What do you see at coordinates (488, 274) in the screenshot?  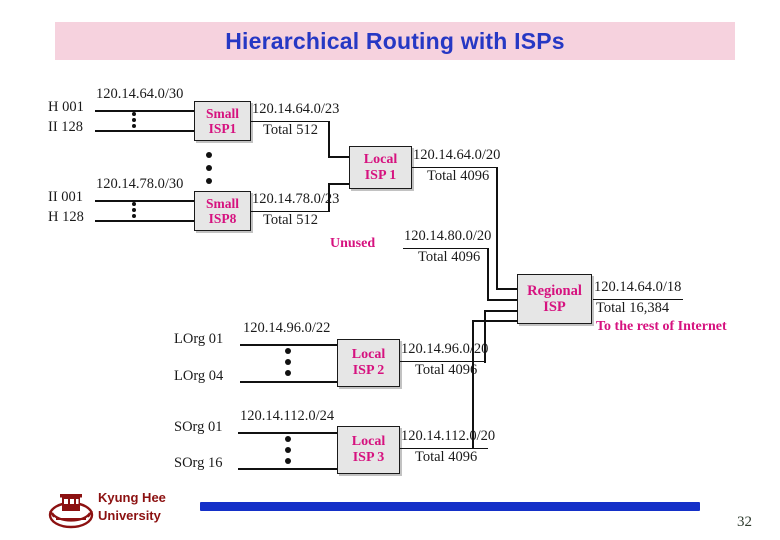 I see `connector-unused-vertical` at bounding box center [488, 274].